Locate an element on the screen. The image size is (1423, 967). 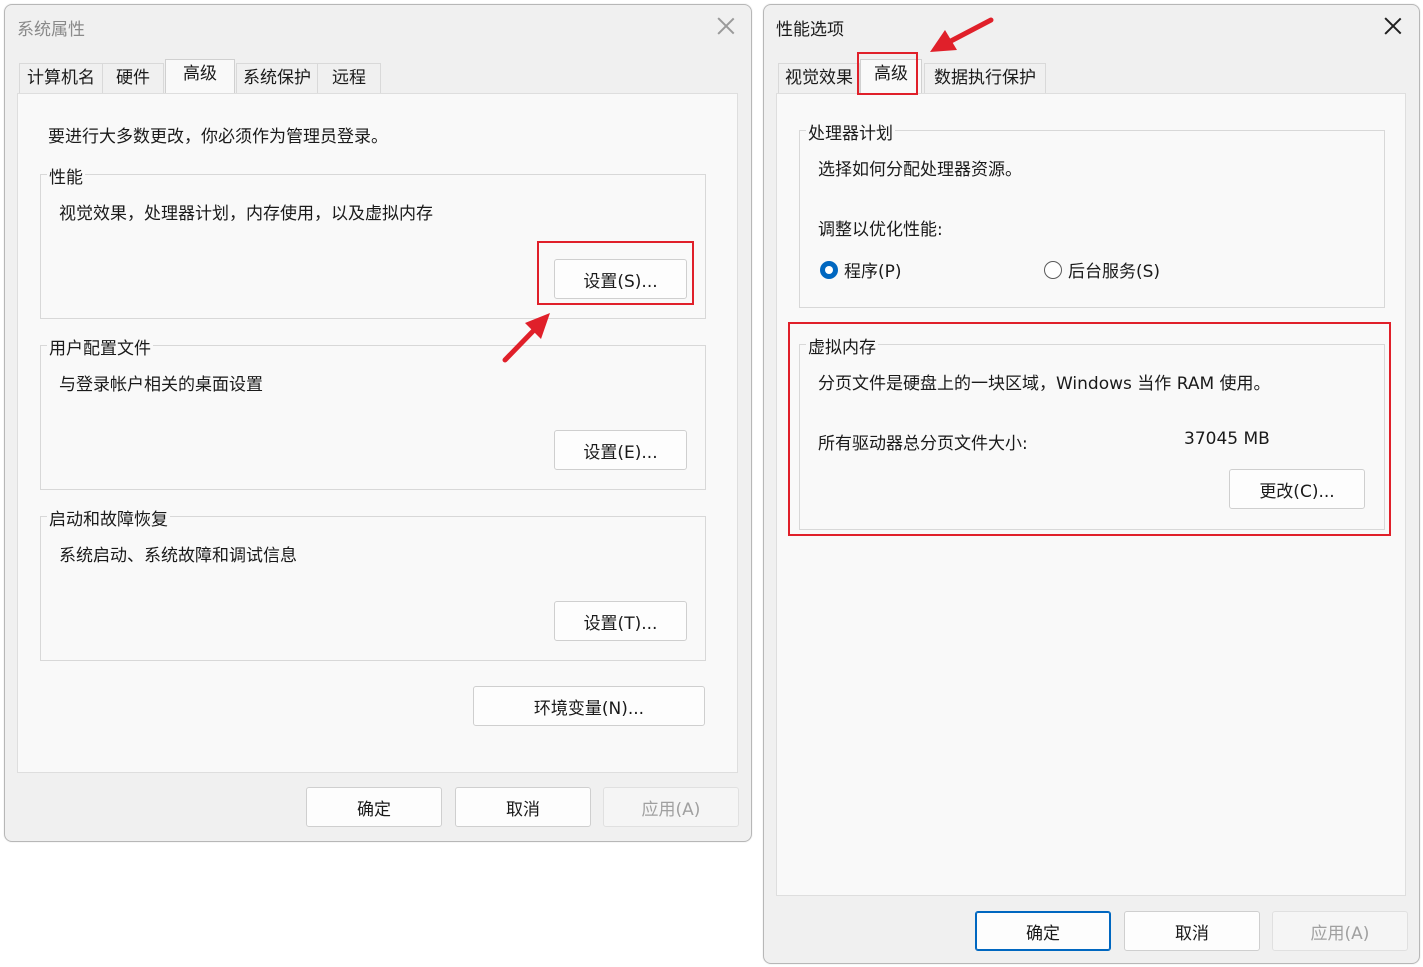
tab-label: 数据执行保护 is located at coordinates (985, 78).